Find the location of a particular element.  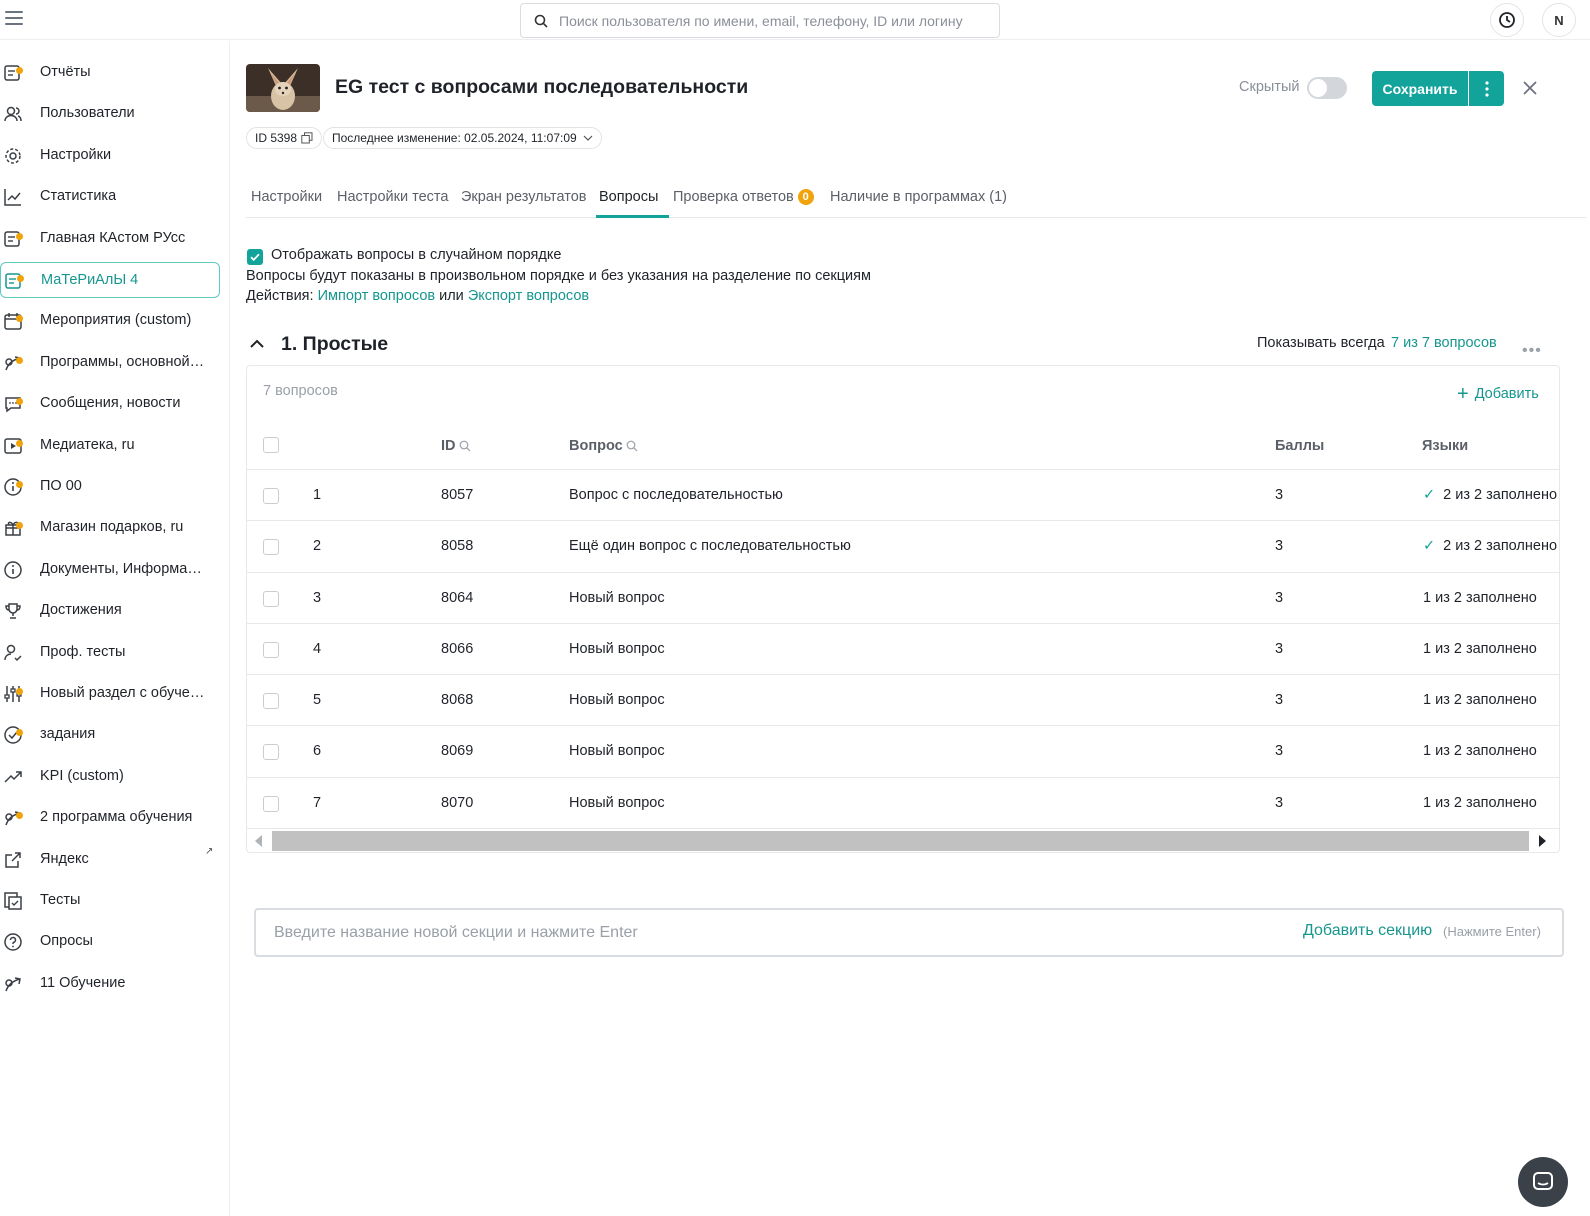

sidebar-item: МаТеРиАлЫ 4 is located at coordinates (110, 280).